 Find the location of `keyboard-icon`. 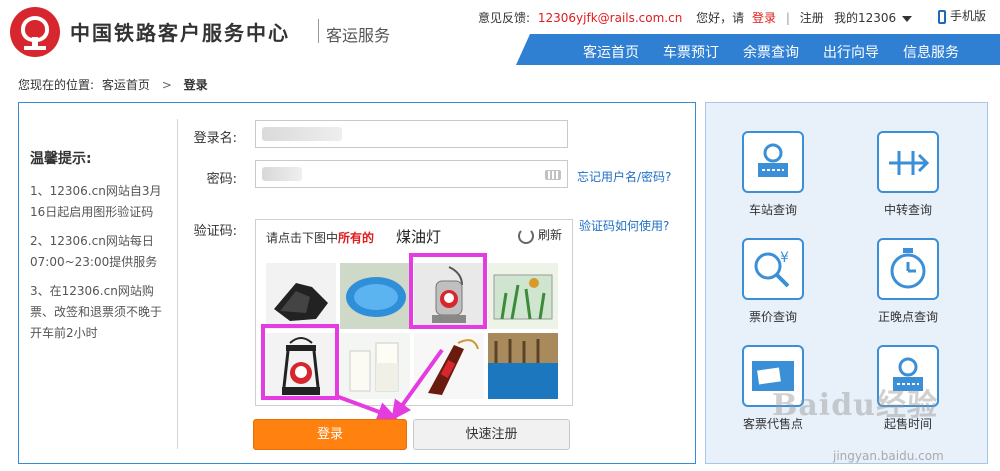

keyboard-icon is located at coordinates (553, 175).